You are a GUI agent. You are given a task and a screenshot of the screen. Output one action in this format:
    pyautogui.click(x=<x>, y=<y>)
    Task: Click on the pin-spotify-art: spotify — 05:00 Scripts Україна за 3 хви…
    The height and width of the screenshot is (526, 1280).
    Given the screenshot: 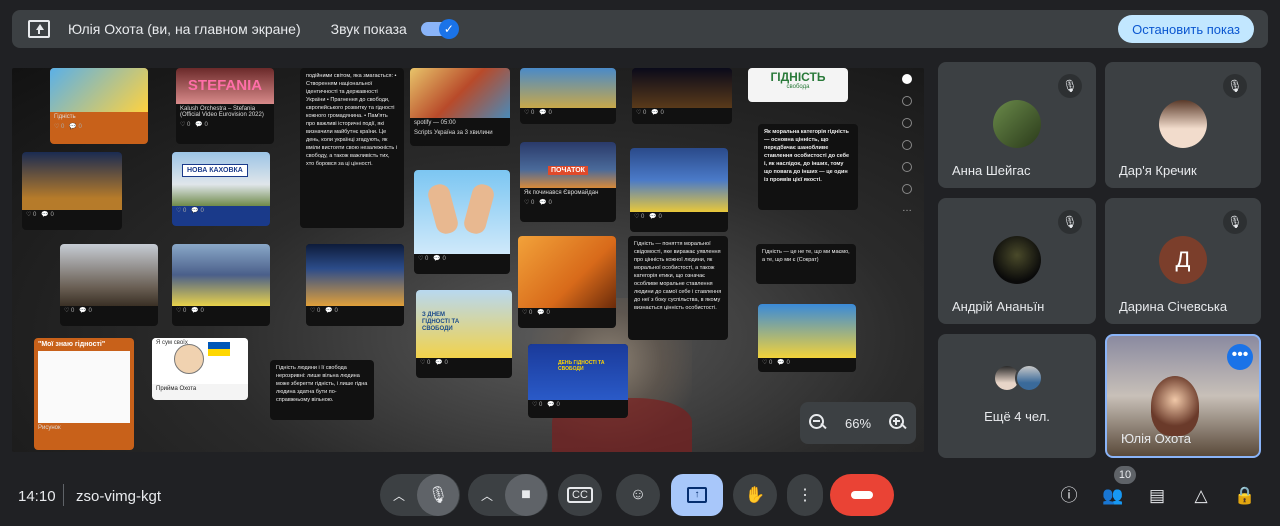 What is the action you would take?
    pyautogui.click(x=460, y=107)
    